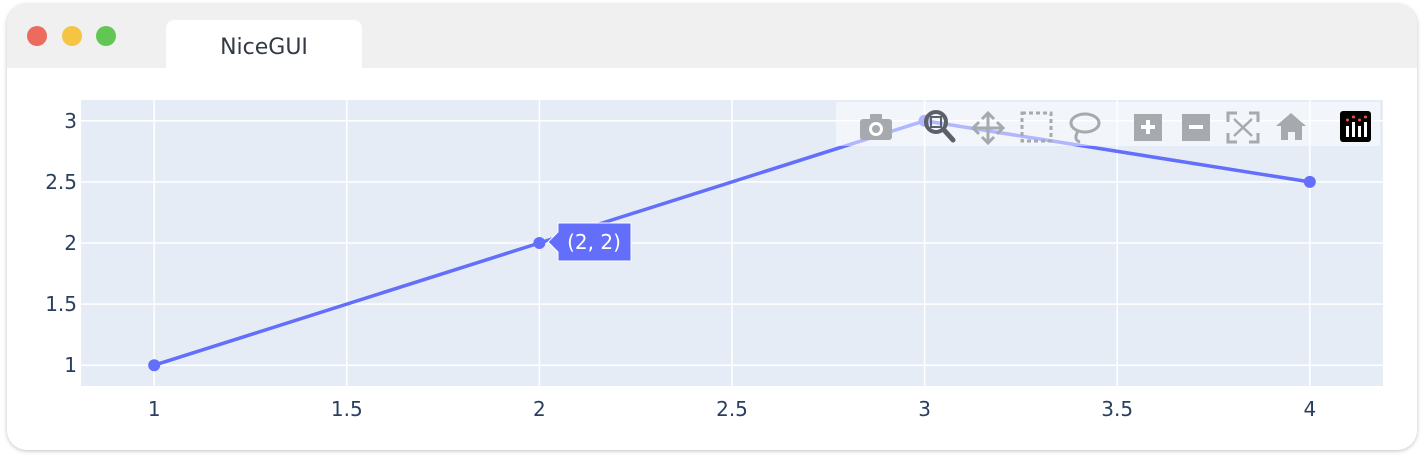 This screenshot has width=1426, height=466. What do you see at coordinates (61, 182) in the screenshot?
I see `y-tick-label: 2.5` at bounding box center [61, 182].